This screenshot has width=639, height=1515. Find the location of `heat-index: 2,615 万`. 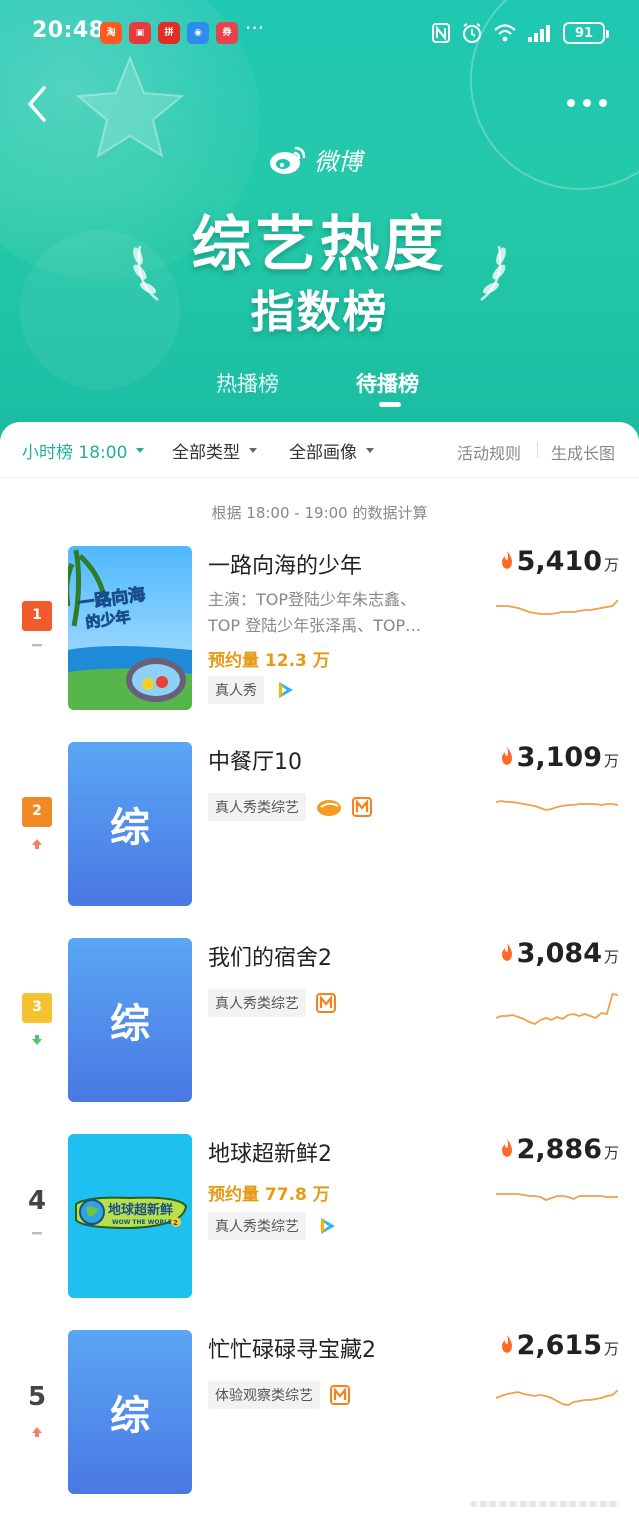

heat-index: 2,615 万 is located at coordinates (559, 1345).